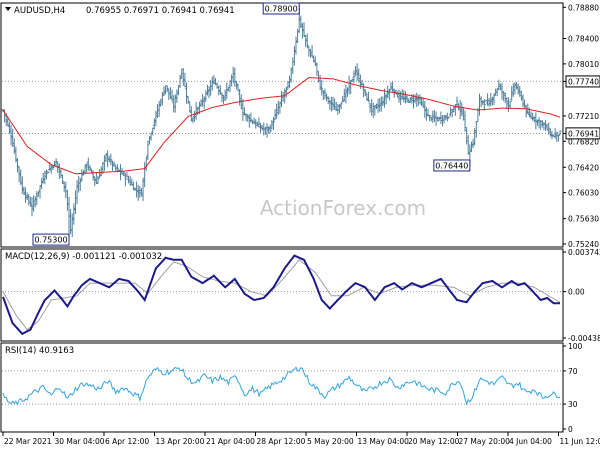  I want to click on x-tick-label: 6 Apr 12:00, so click(127, 441).